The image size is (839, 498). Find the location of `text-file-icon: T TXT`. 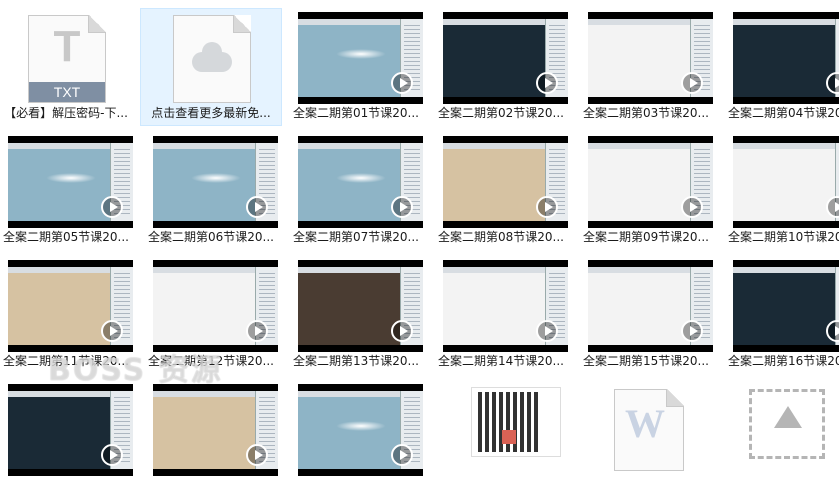

text-file-icon: T TXT is located at coordinates (67, 59).